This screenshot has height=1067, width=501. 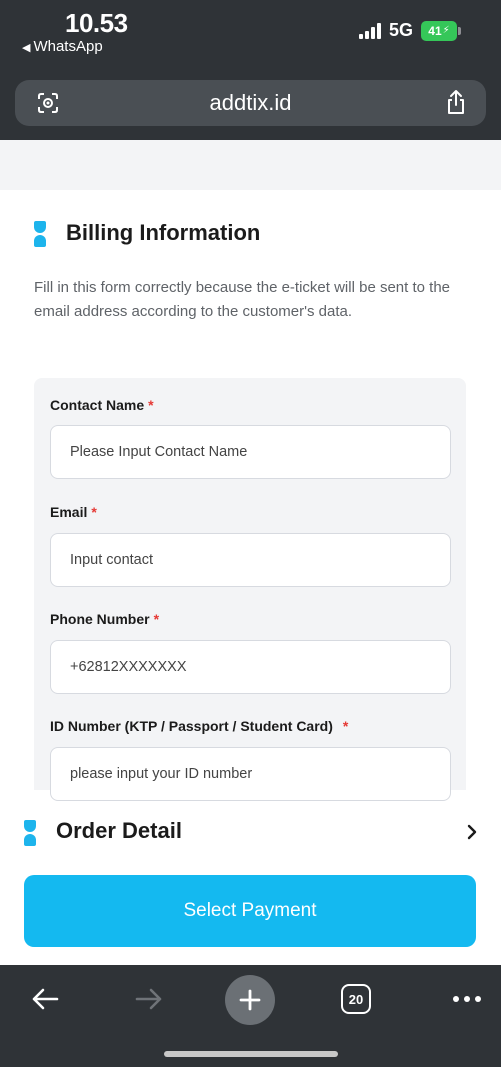 What do you see at coordinates (250, 452) in the screenshot?
I see `contact-name-input` at bounding box center [250, 452].